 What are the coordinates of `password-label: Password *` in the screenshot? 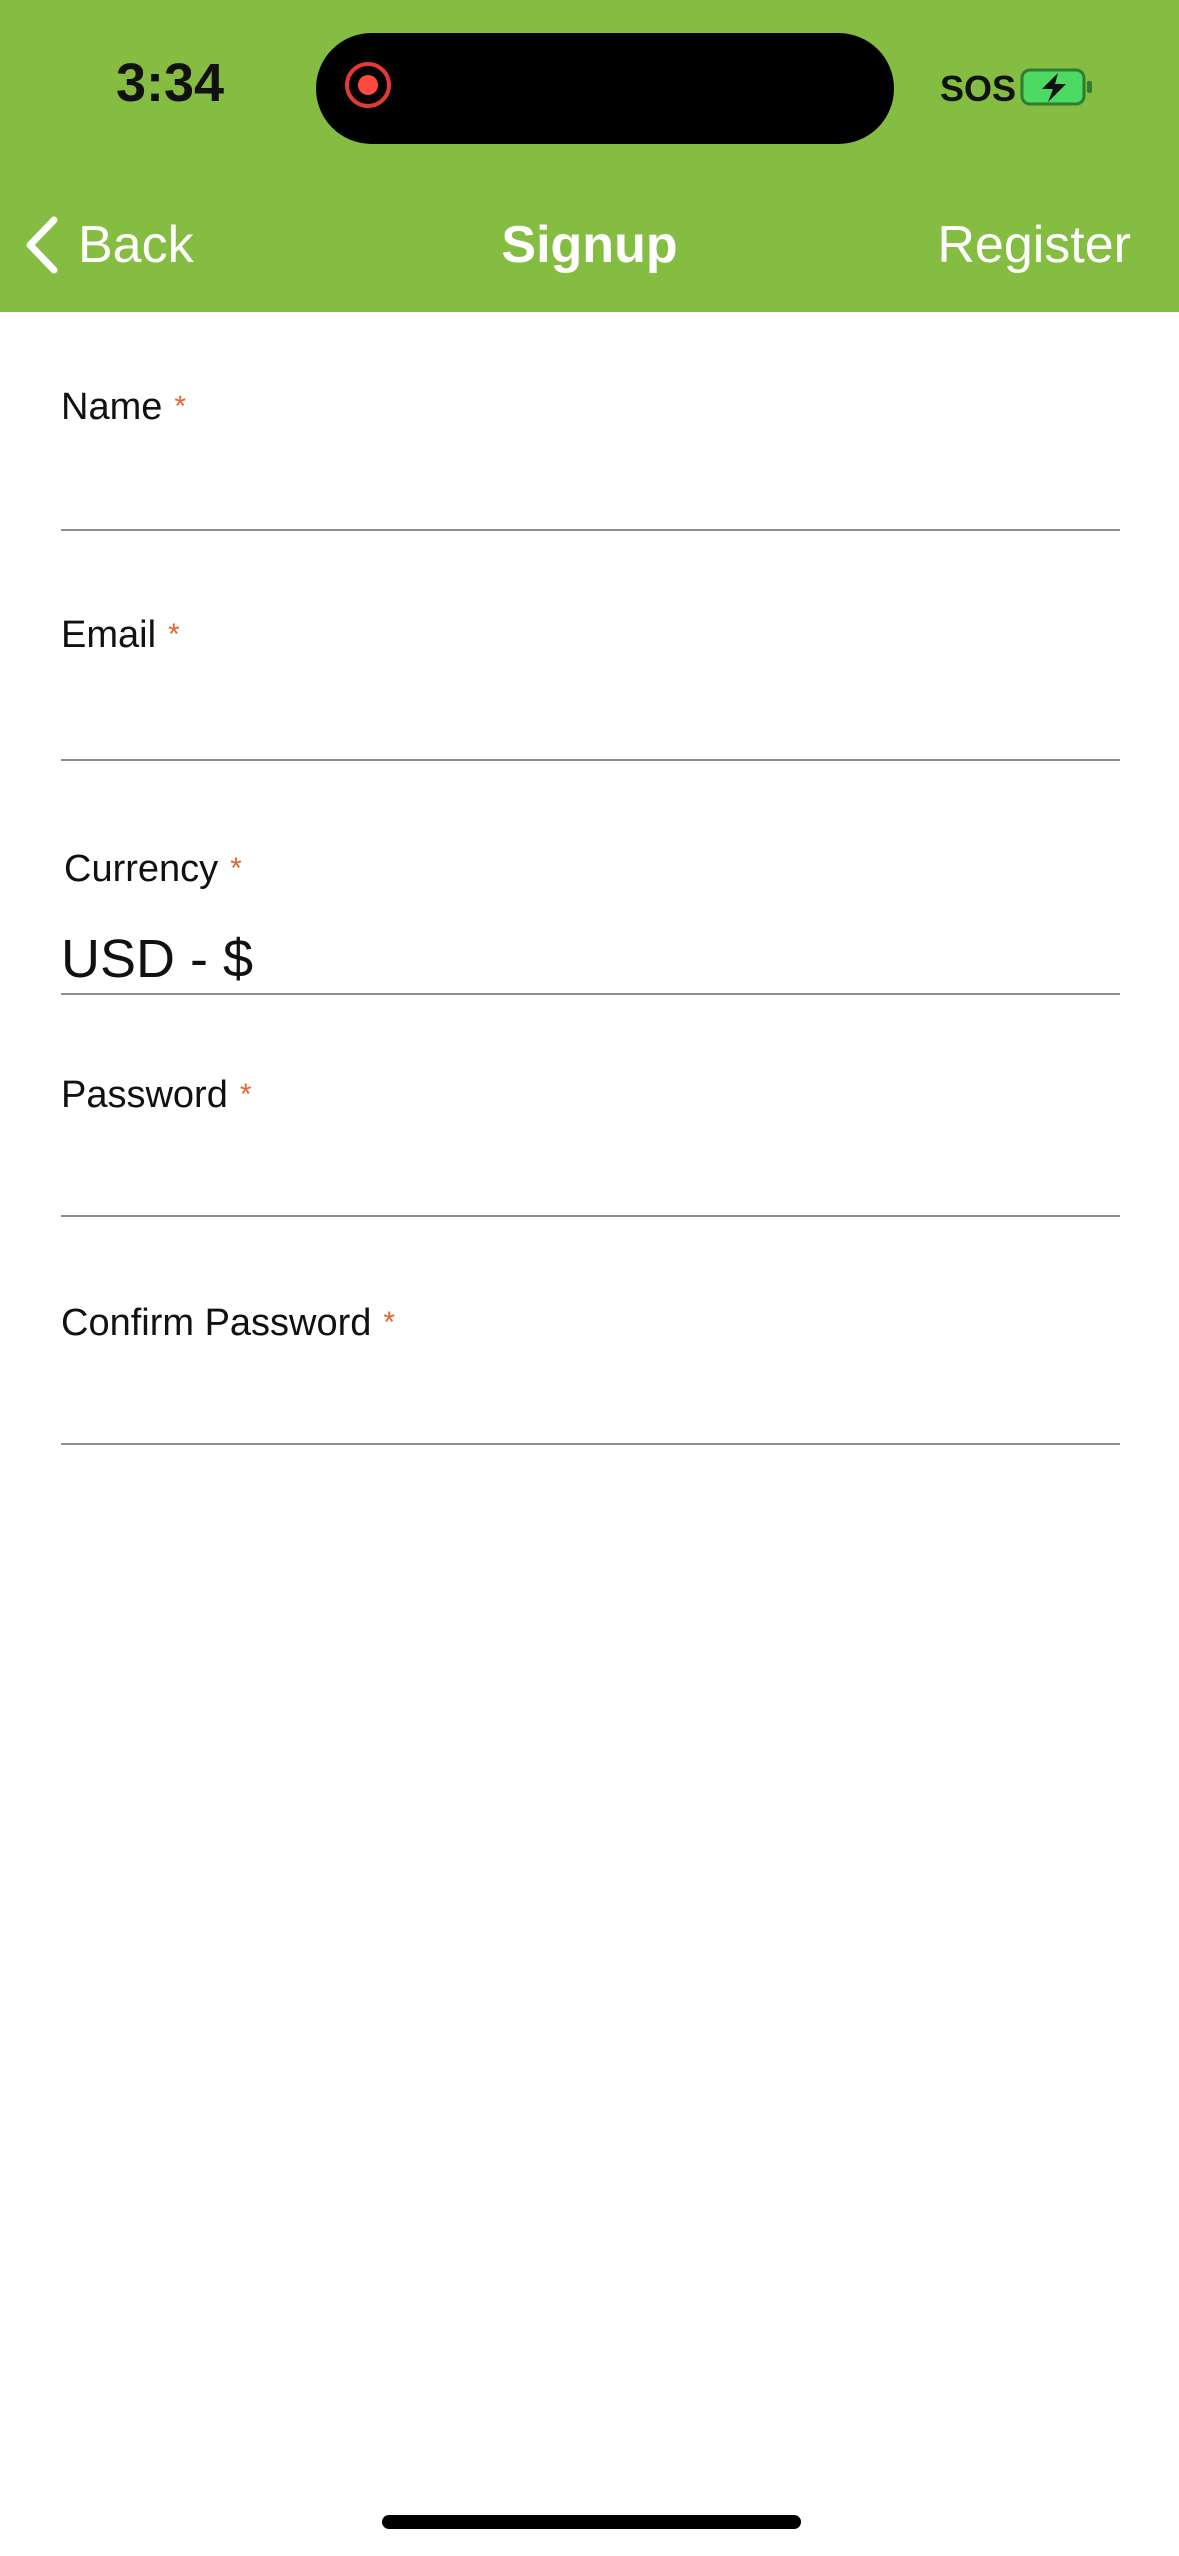 It's located at (156, 1095).